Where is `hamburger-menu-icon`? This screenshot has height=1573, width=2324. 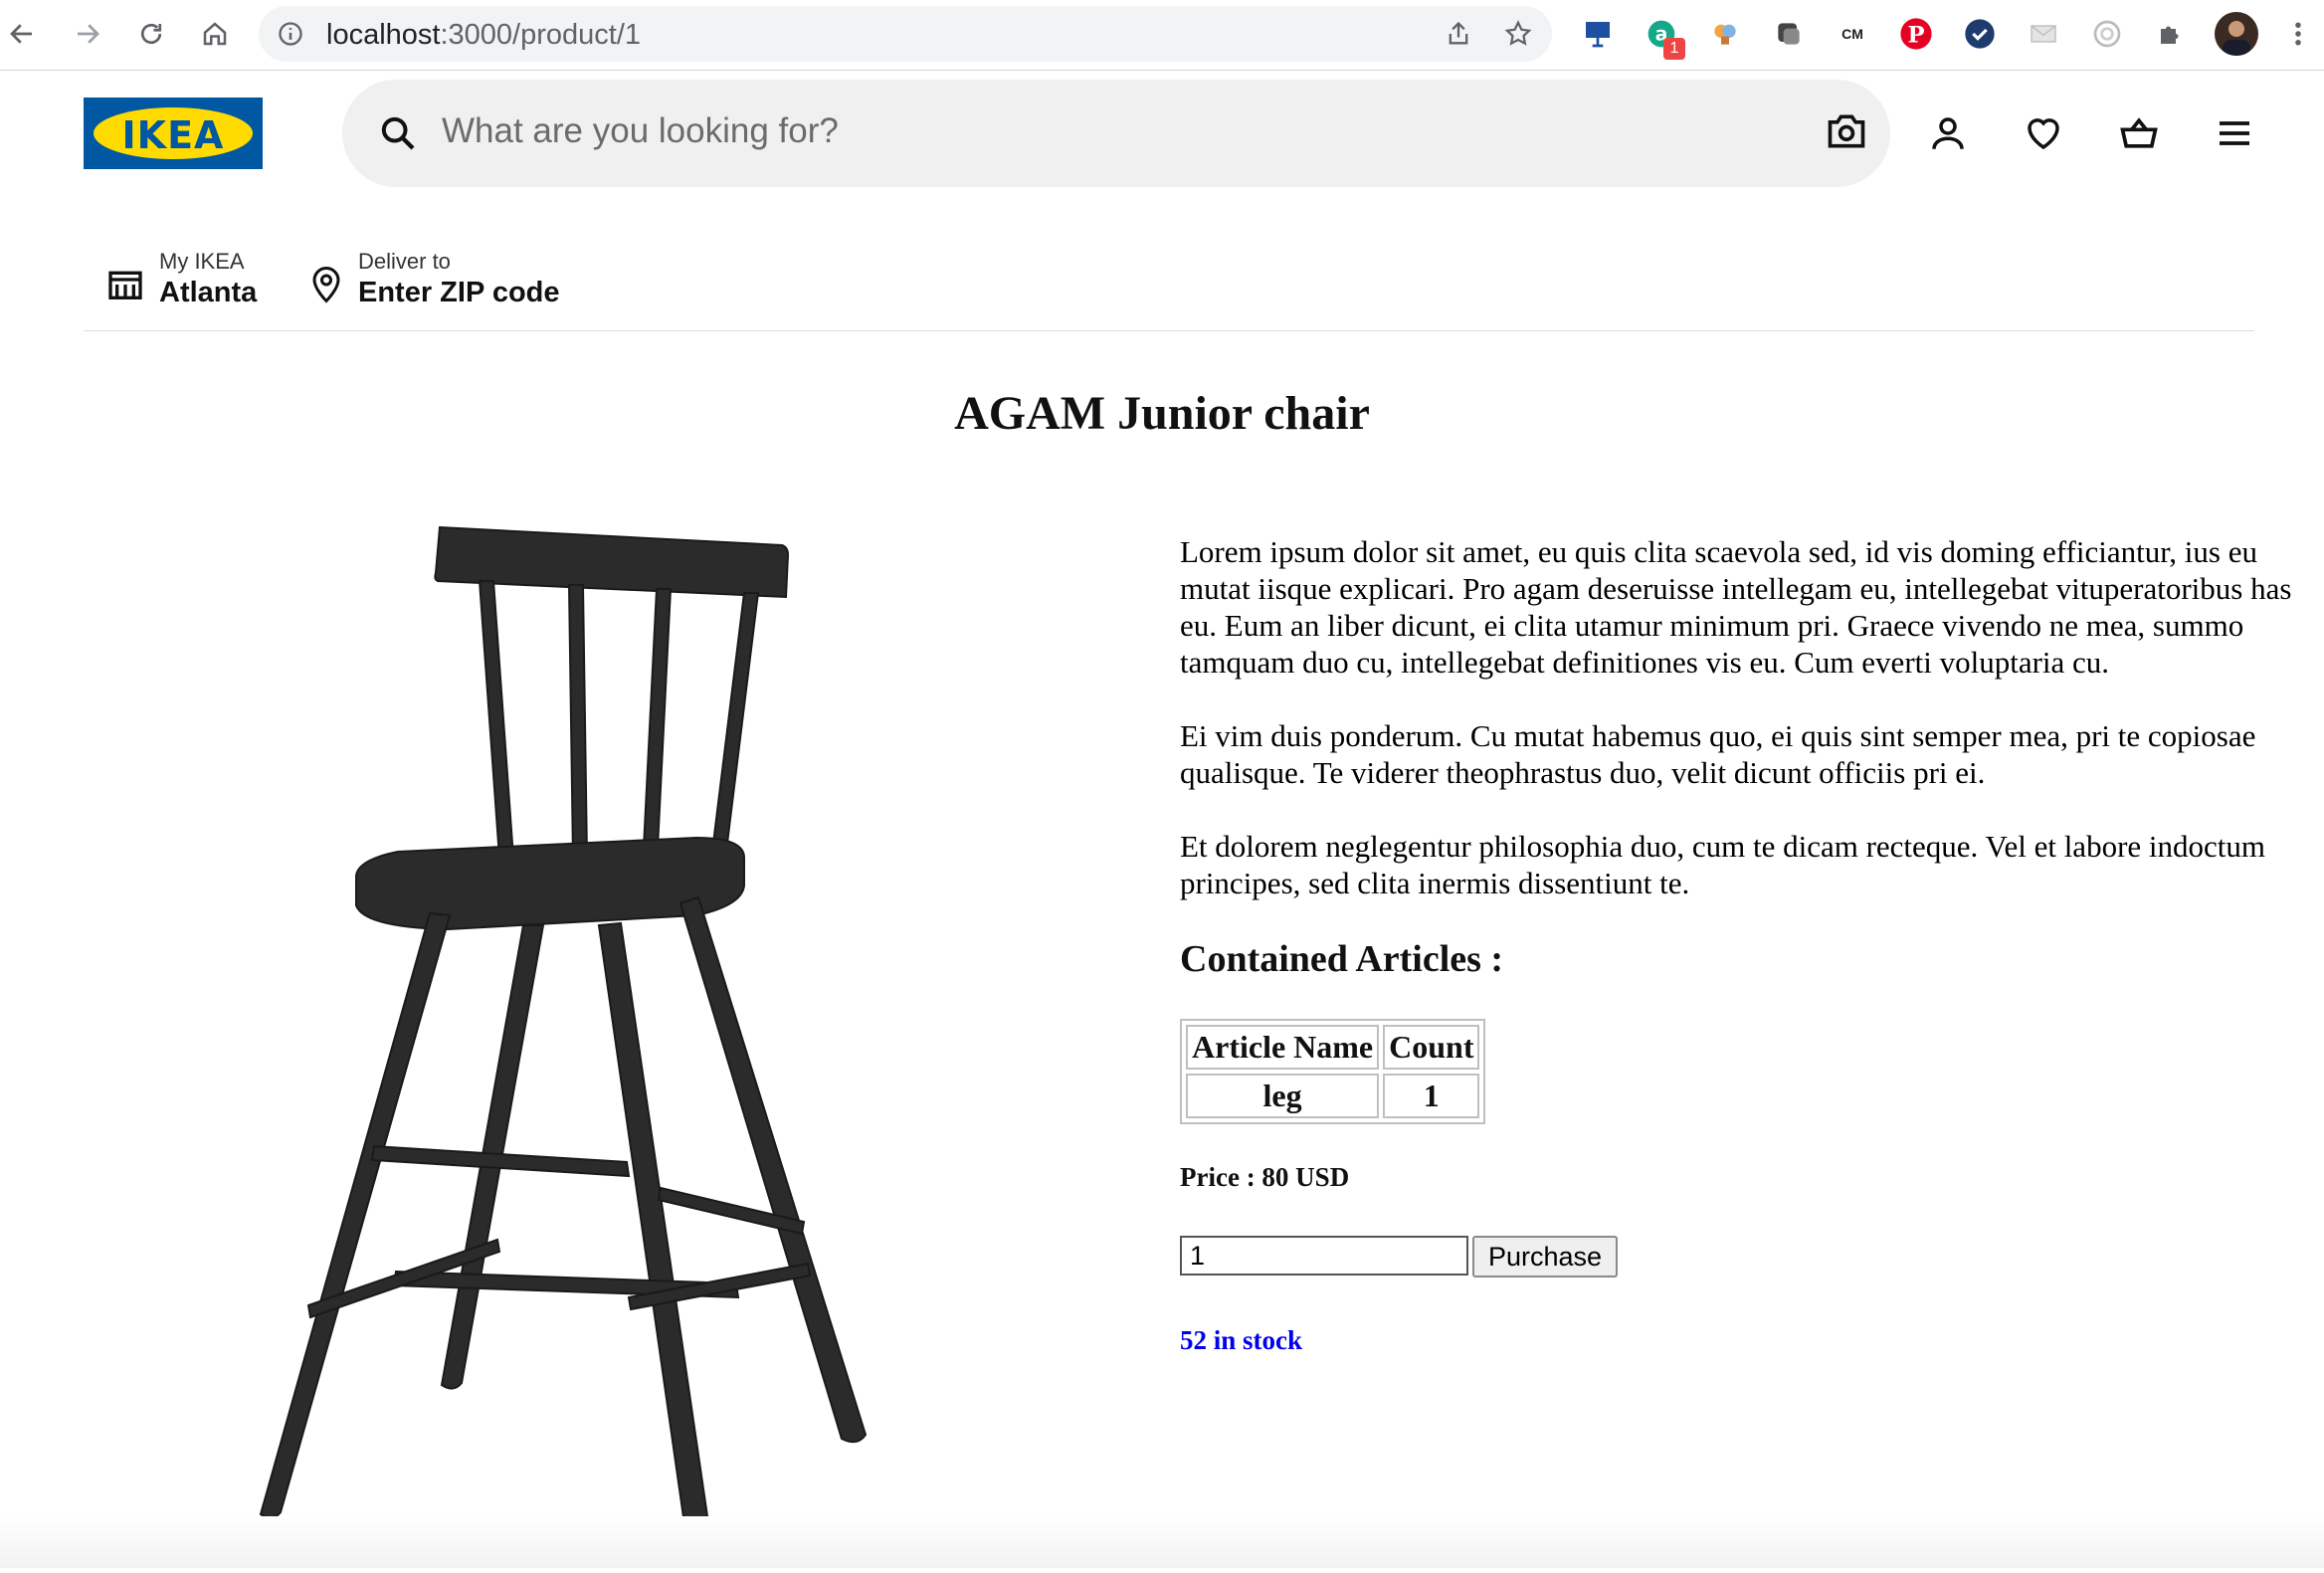 hamburger-menu-icon is located at coordinates (2234, 133).